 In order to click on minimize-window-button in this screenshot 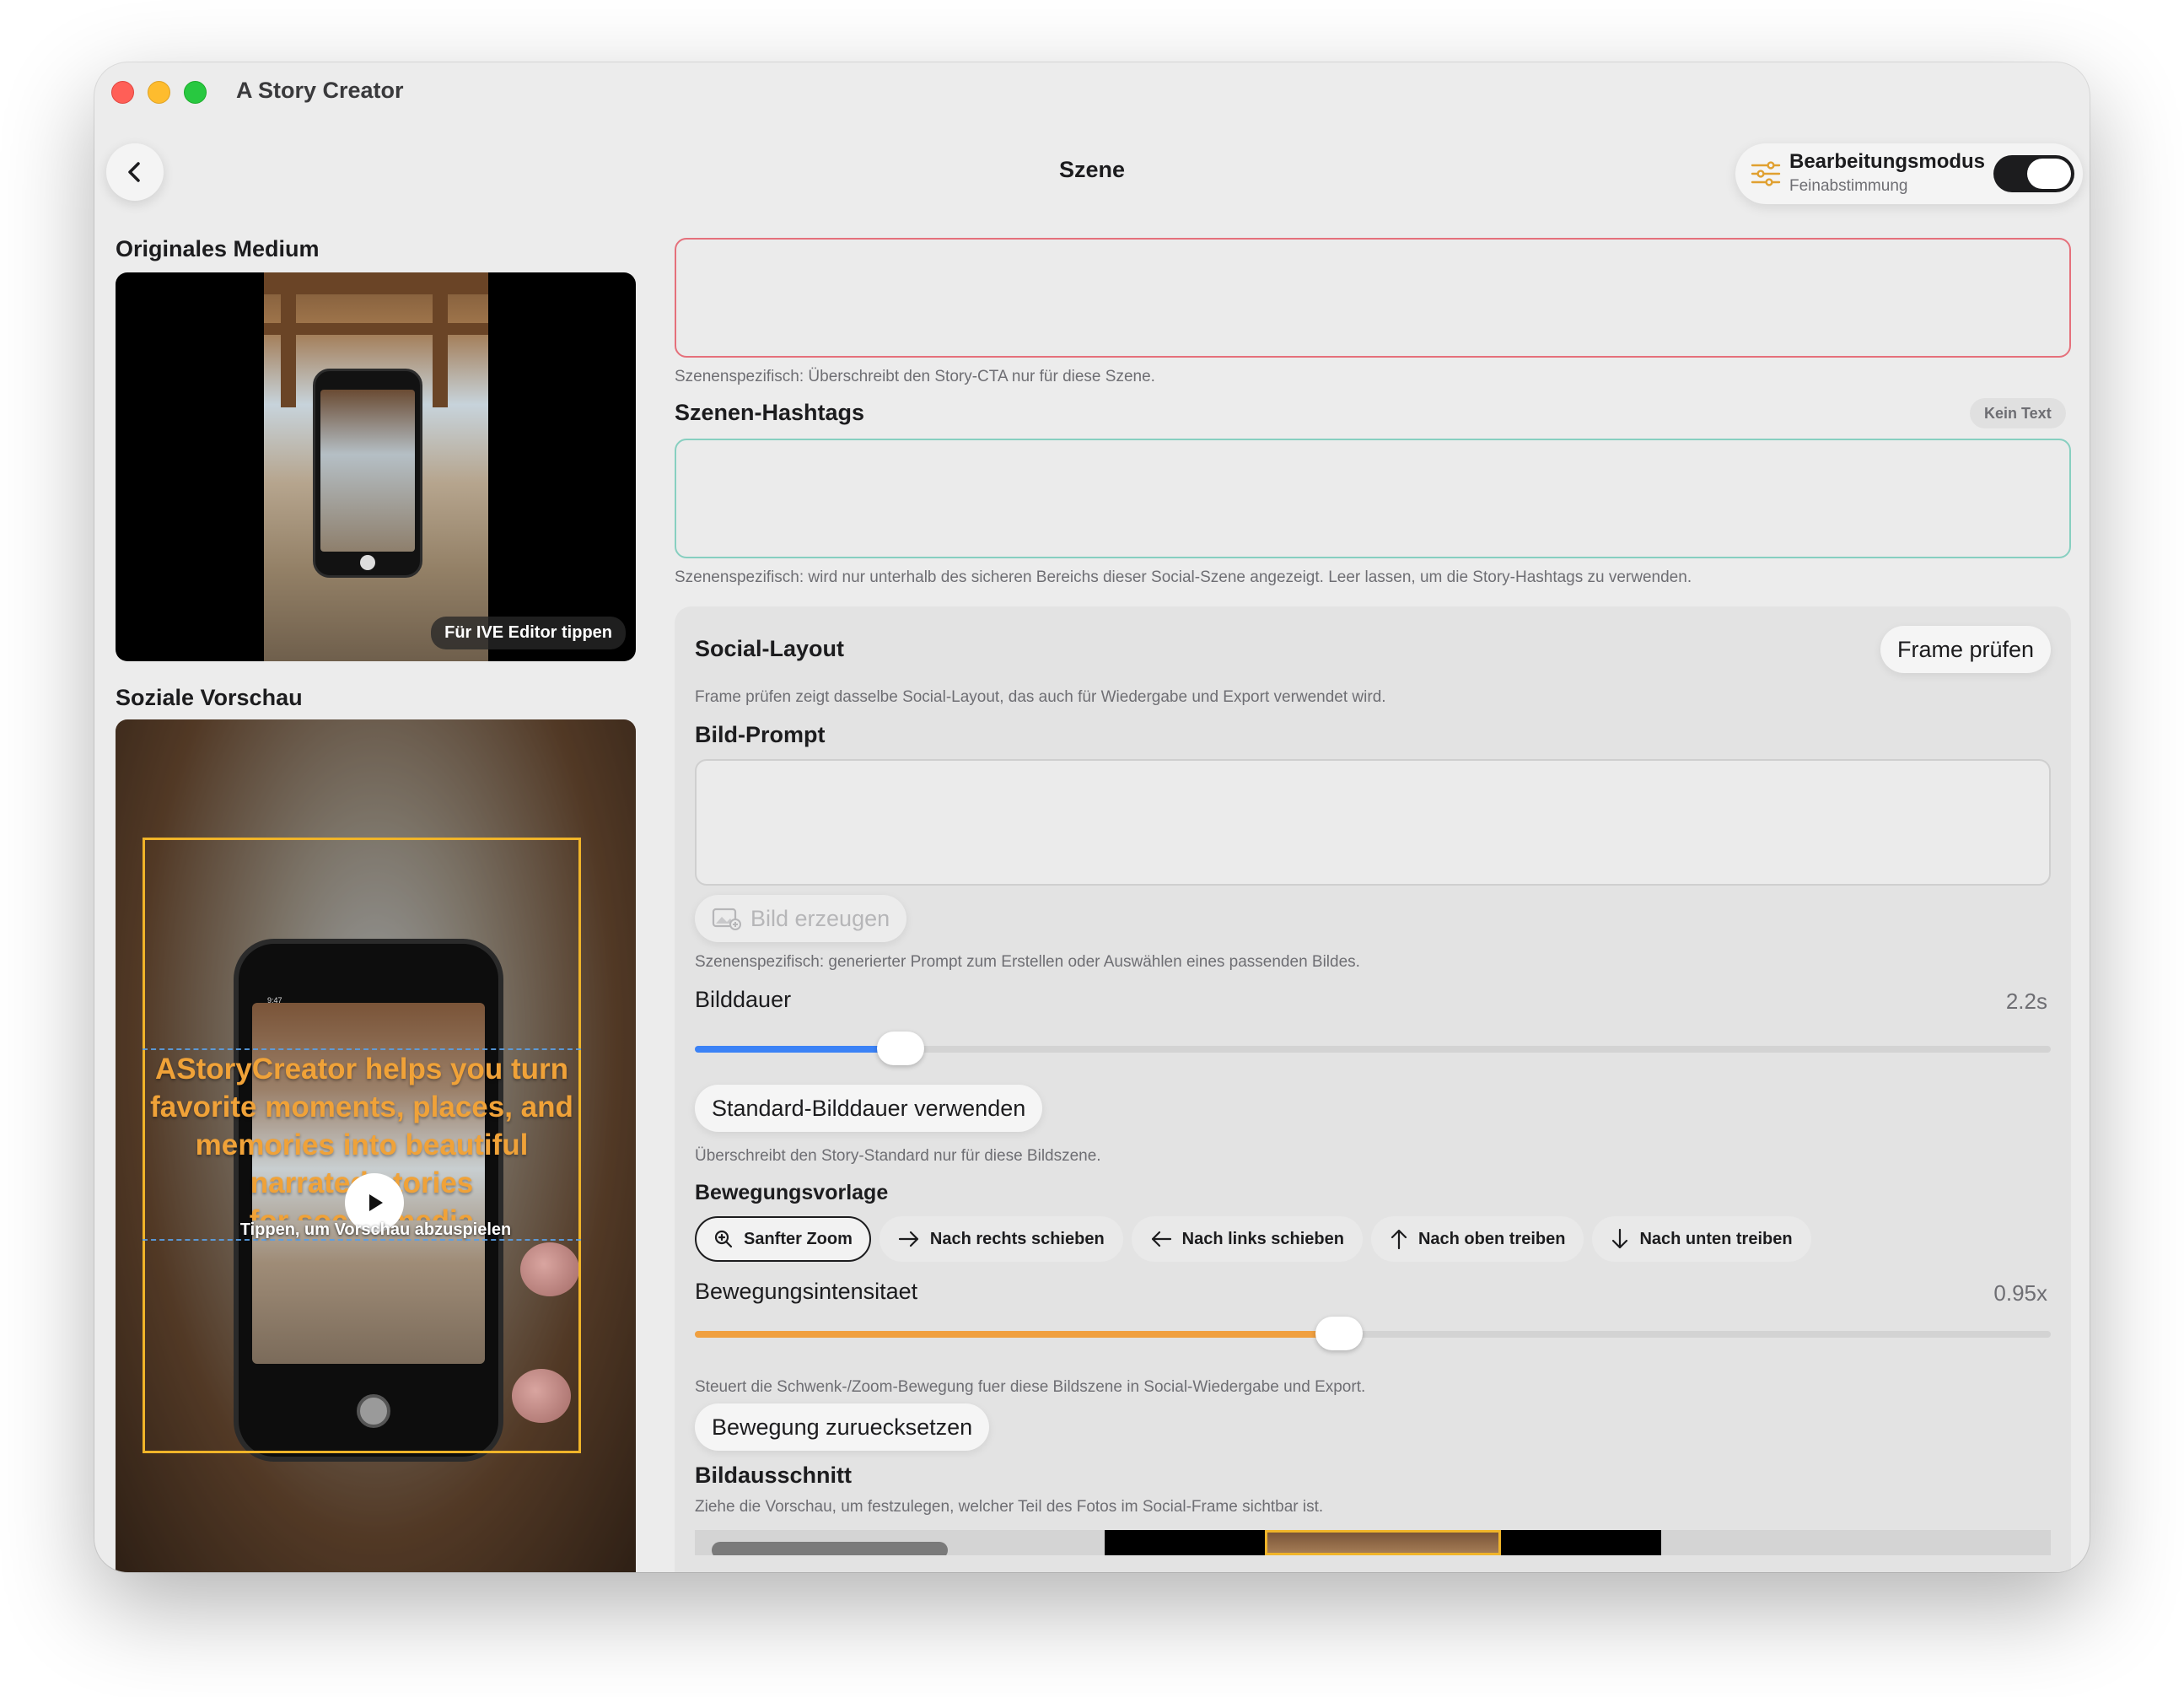, I will do `click(159, 92)`.